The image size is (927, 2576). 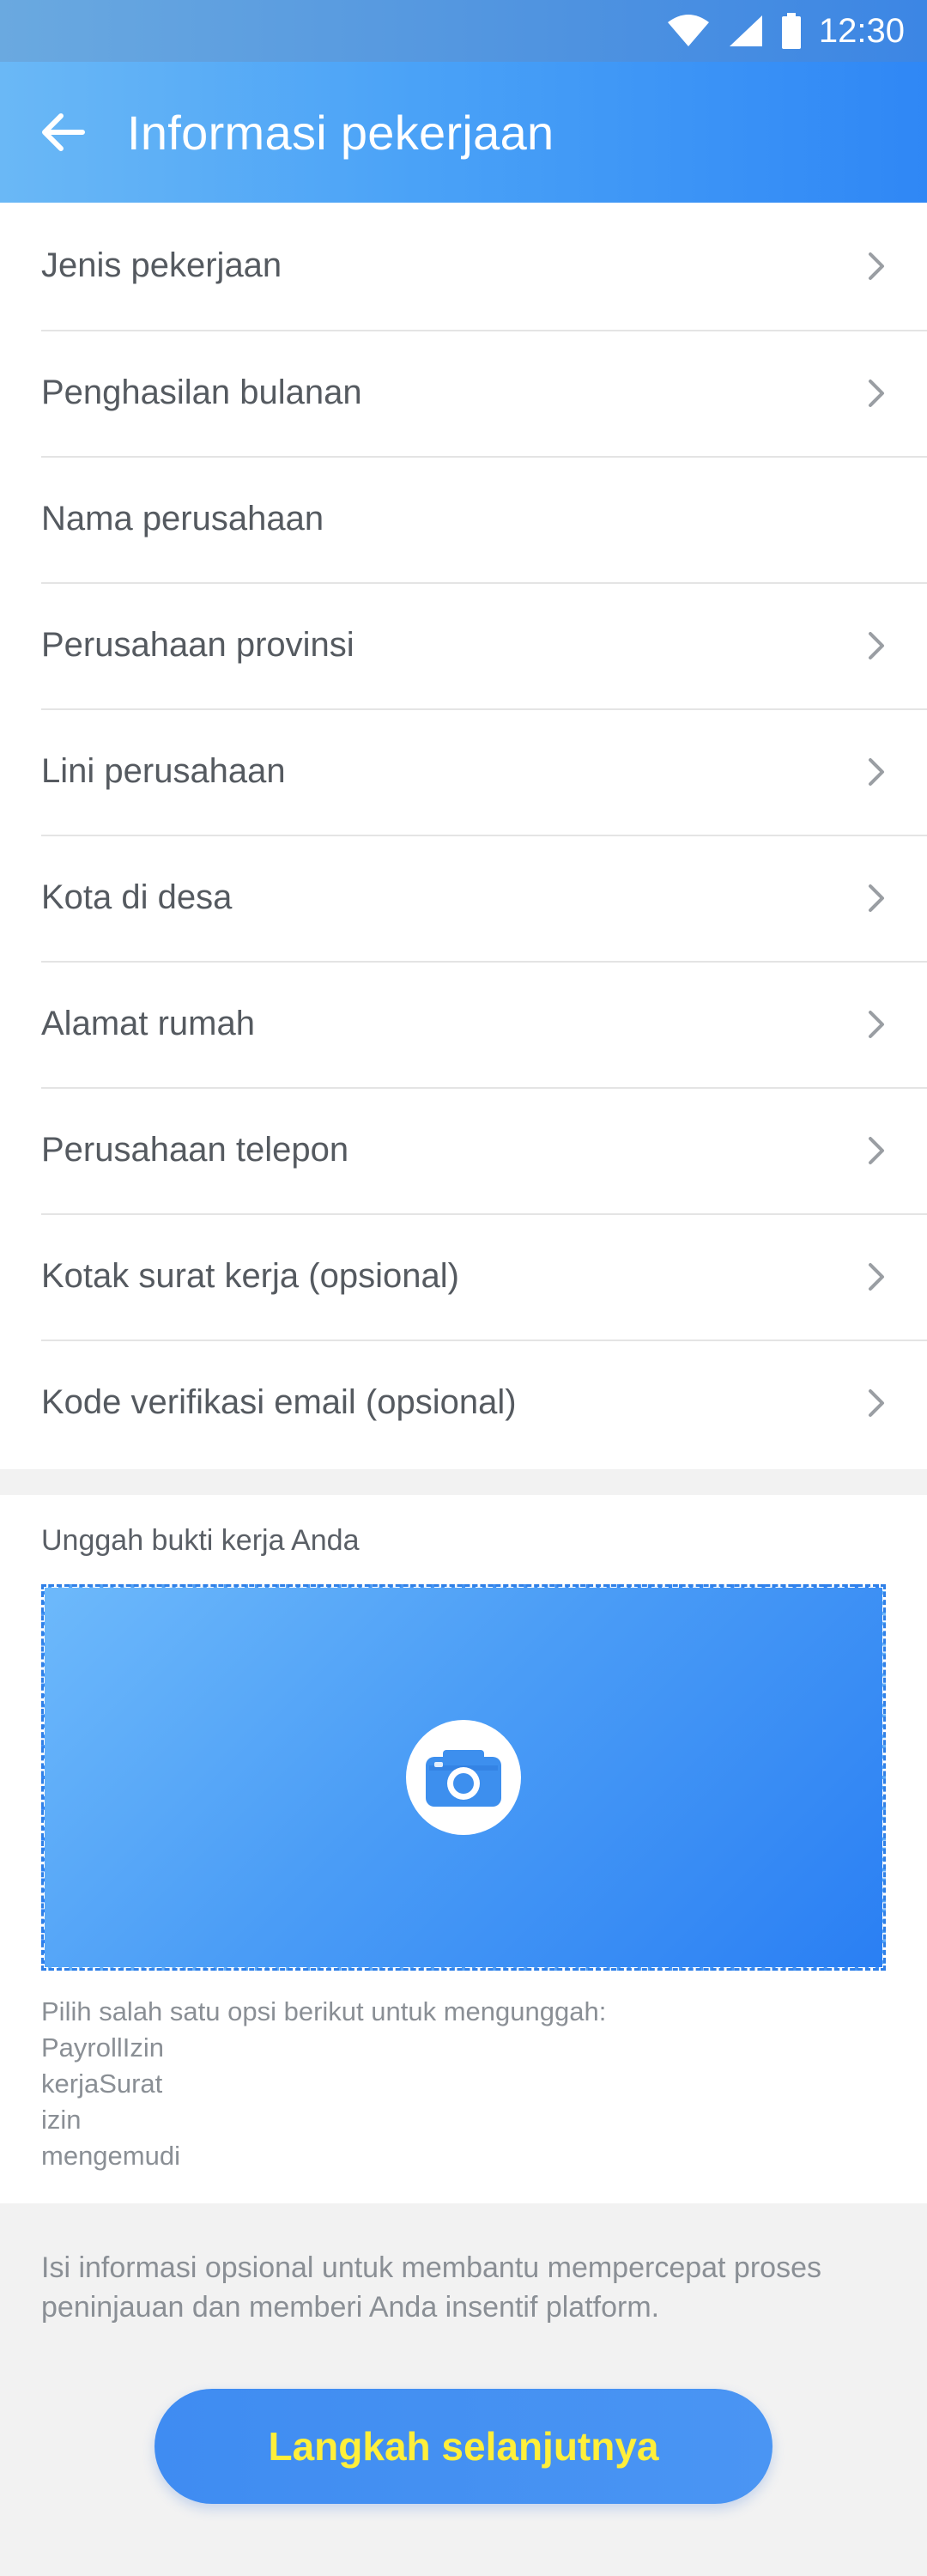 What do you see at coordinates (201, 392) in the screenshot?
I see `row-label: Penghasilan bulanan` at bounding box center [201, 392].